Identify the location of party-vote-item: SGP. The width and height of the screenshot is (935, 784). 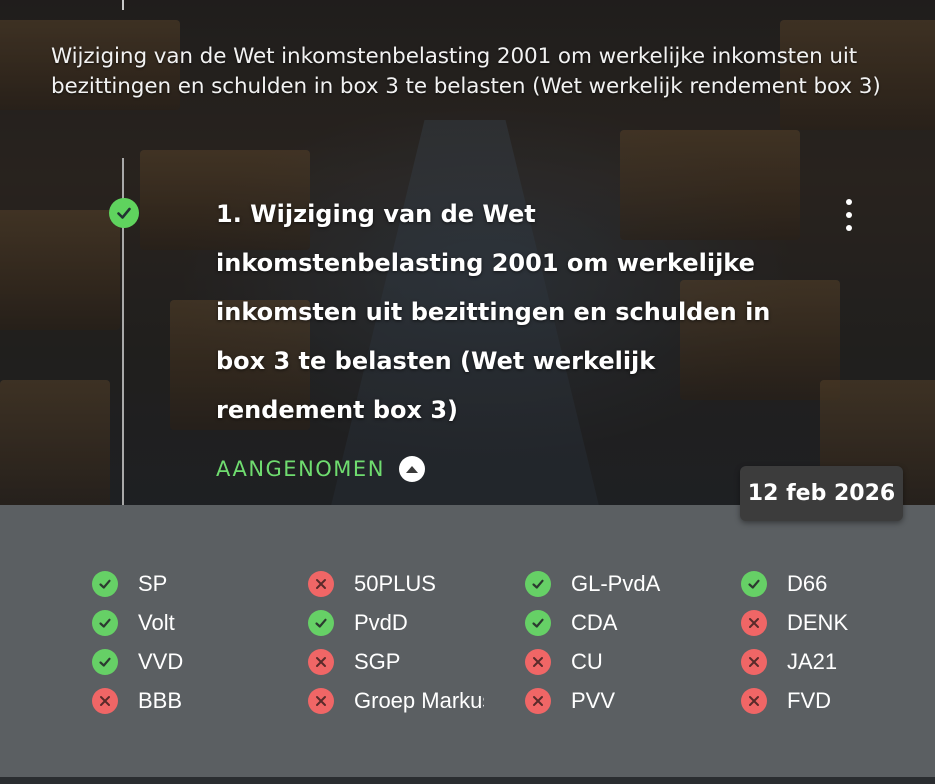
(416, 661).